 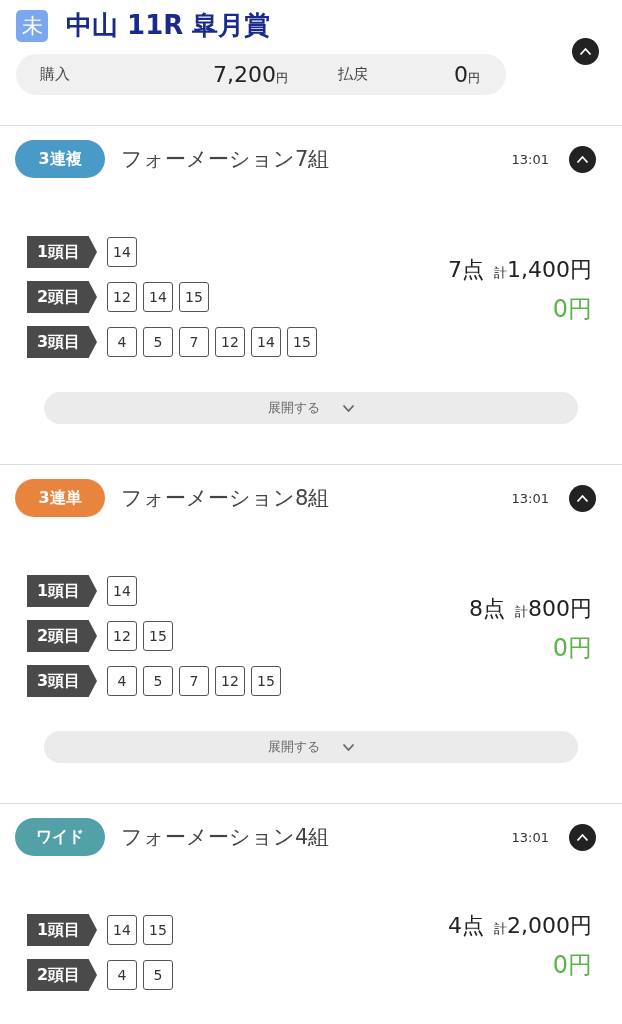 I want to click on purchase-label: 購入, so click(x=55, y=74).